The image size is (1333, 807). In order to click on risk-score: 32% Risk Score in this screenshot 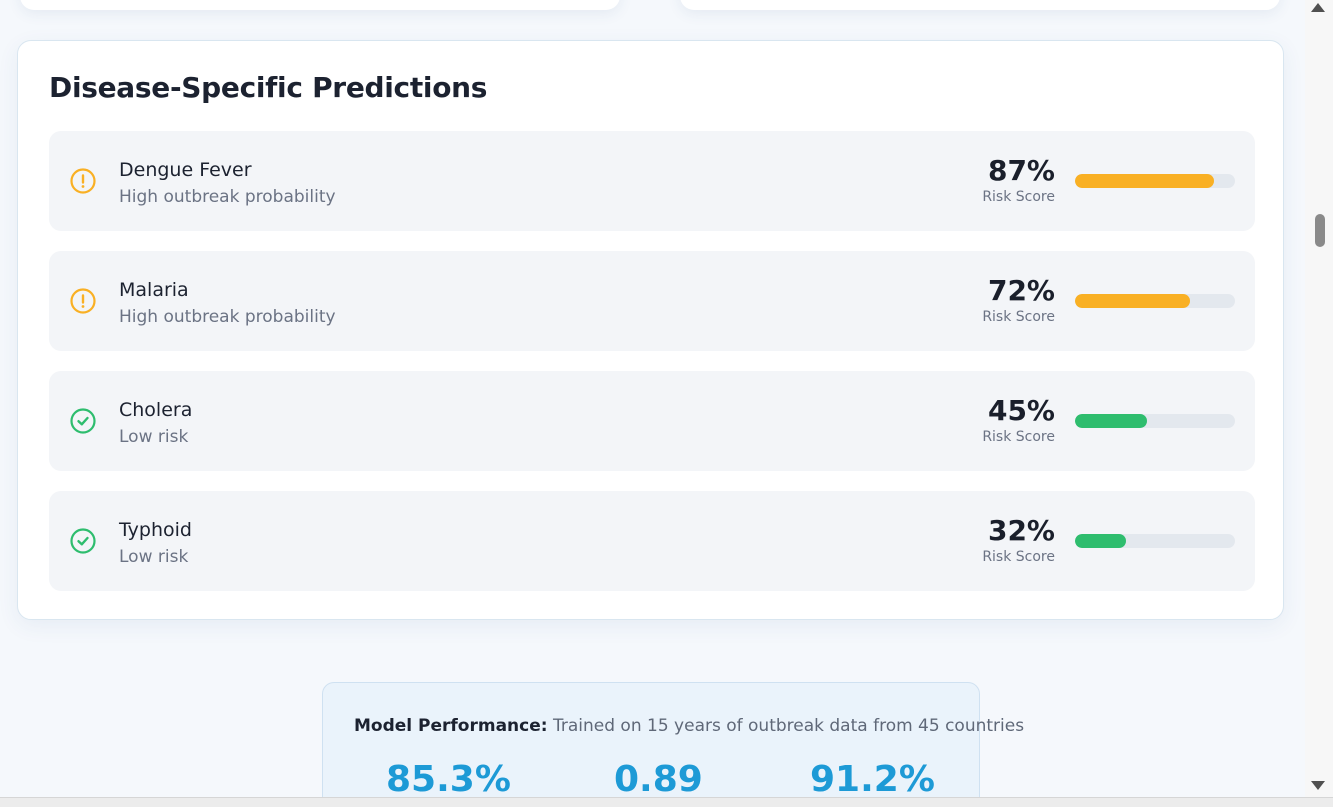, I will do `click(1018, 540)`.